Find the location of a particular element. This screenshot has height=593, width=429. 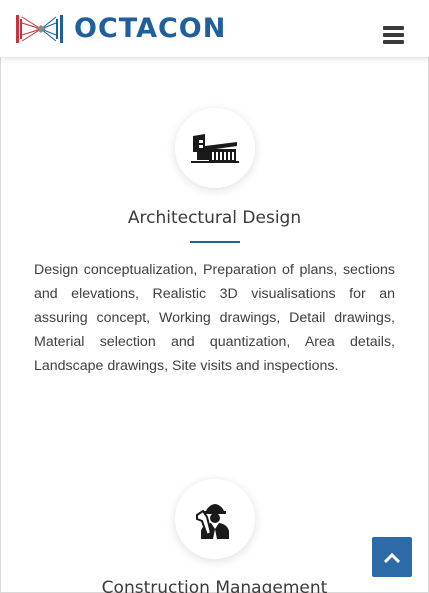

logo: OCTACON is located at coordinates (121, 29).